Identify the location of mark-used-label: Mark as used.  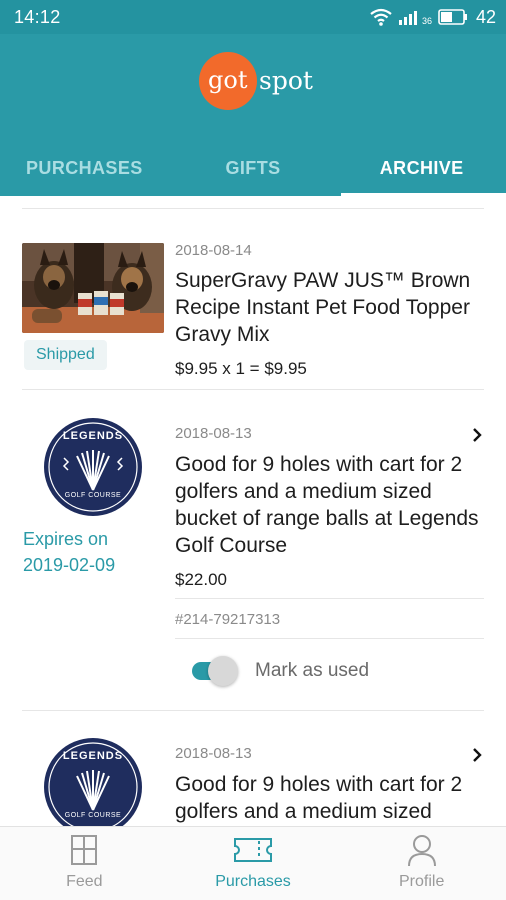
(312, 670).